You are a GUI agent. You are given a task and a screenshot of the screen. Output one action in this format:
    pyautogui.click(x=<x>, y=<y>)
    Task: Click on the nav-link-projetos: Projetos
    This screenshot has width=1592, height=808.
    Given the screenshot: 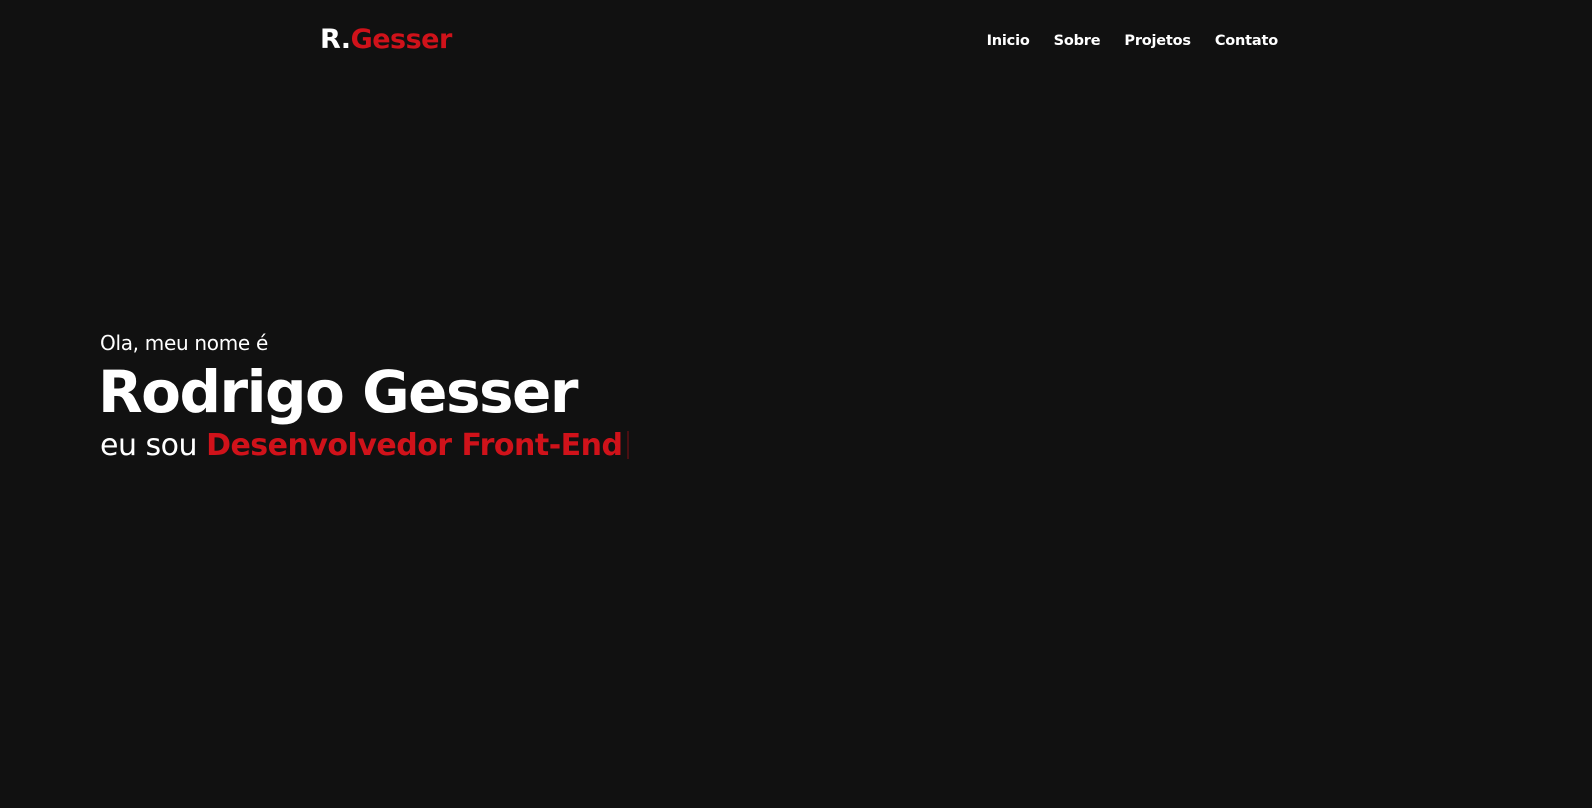 What is the action you would take?
    pyautogui.click(x=1157, y=41)
    